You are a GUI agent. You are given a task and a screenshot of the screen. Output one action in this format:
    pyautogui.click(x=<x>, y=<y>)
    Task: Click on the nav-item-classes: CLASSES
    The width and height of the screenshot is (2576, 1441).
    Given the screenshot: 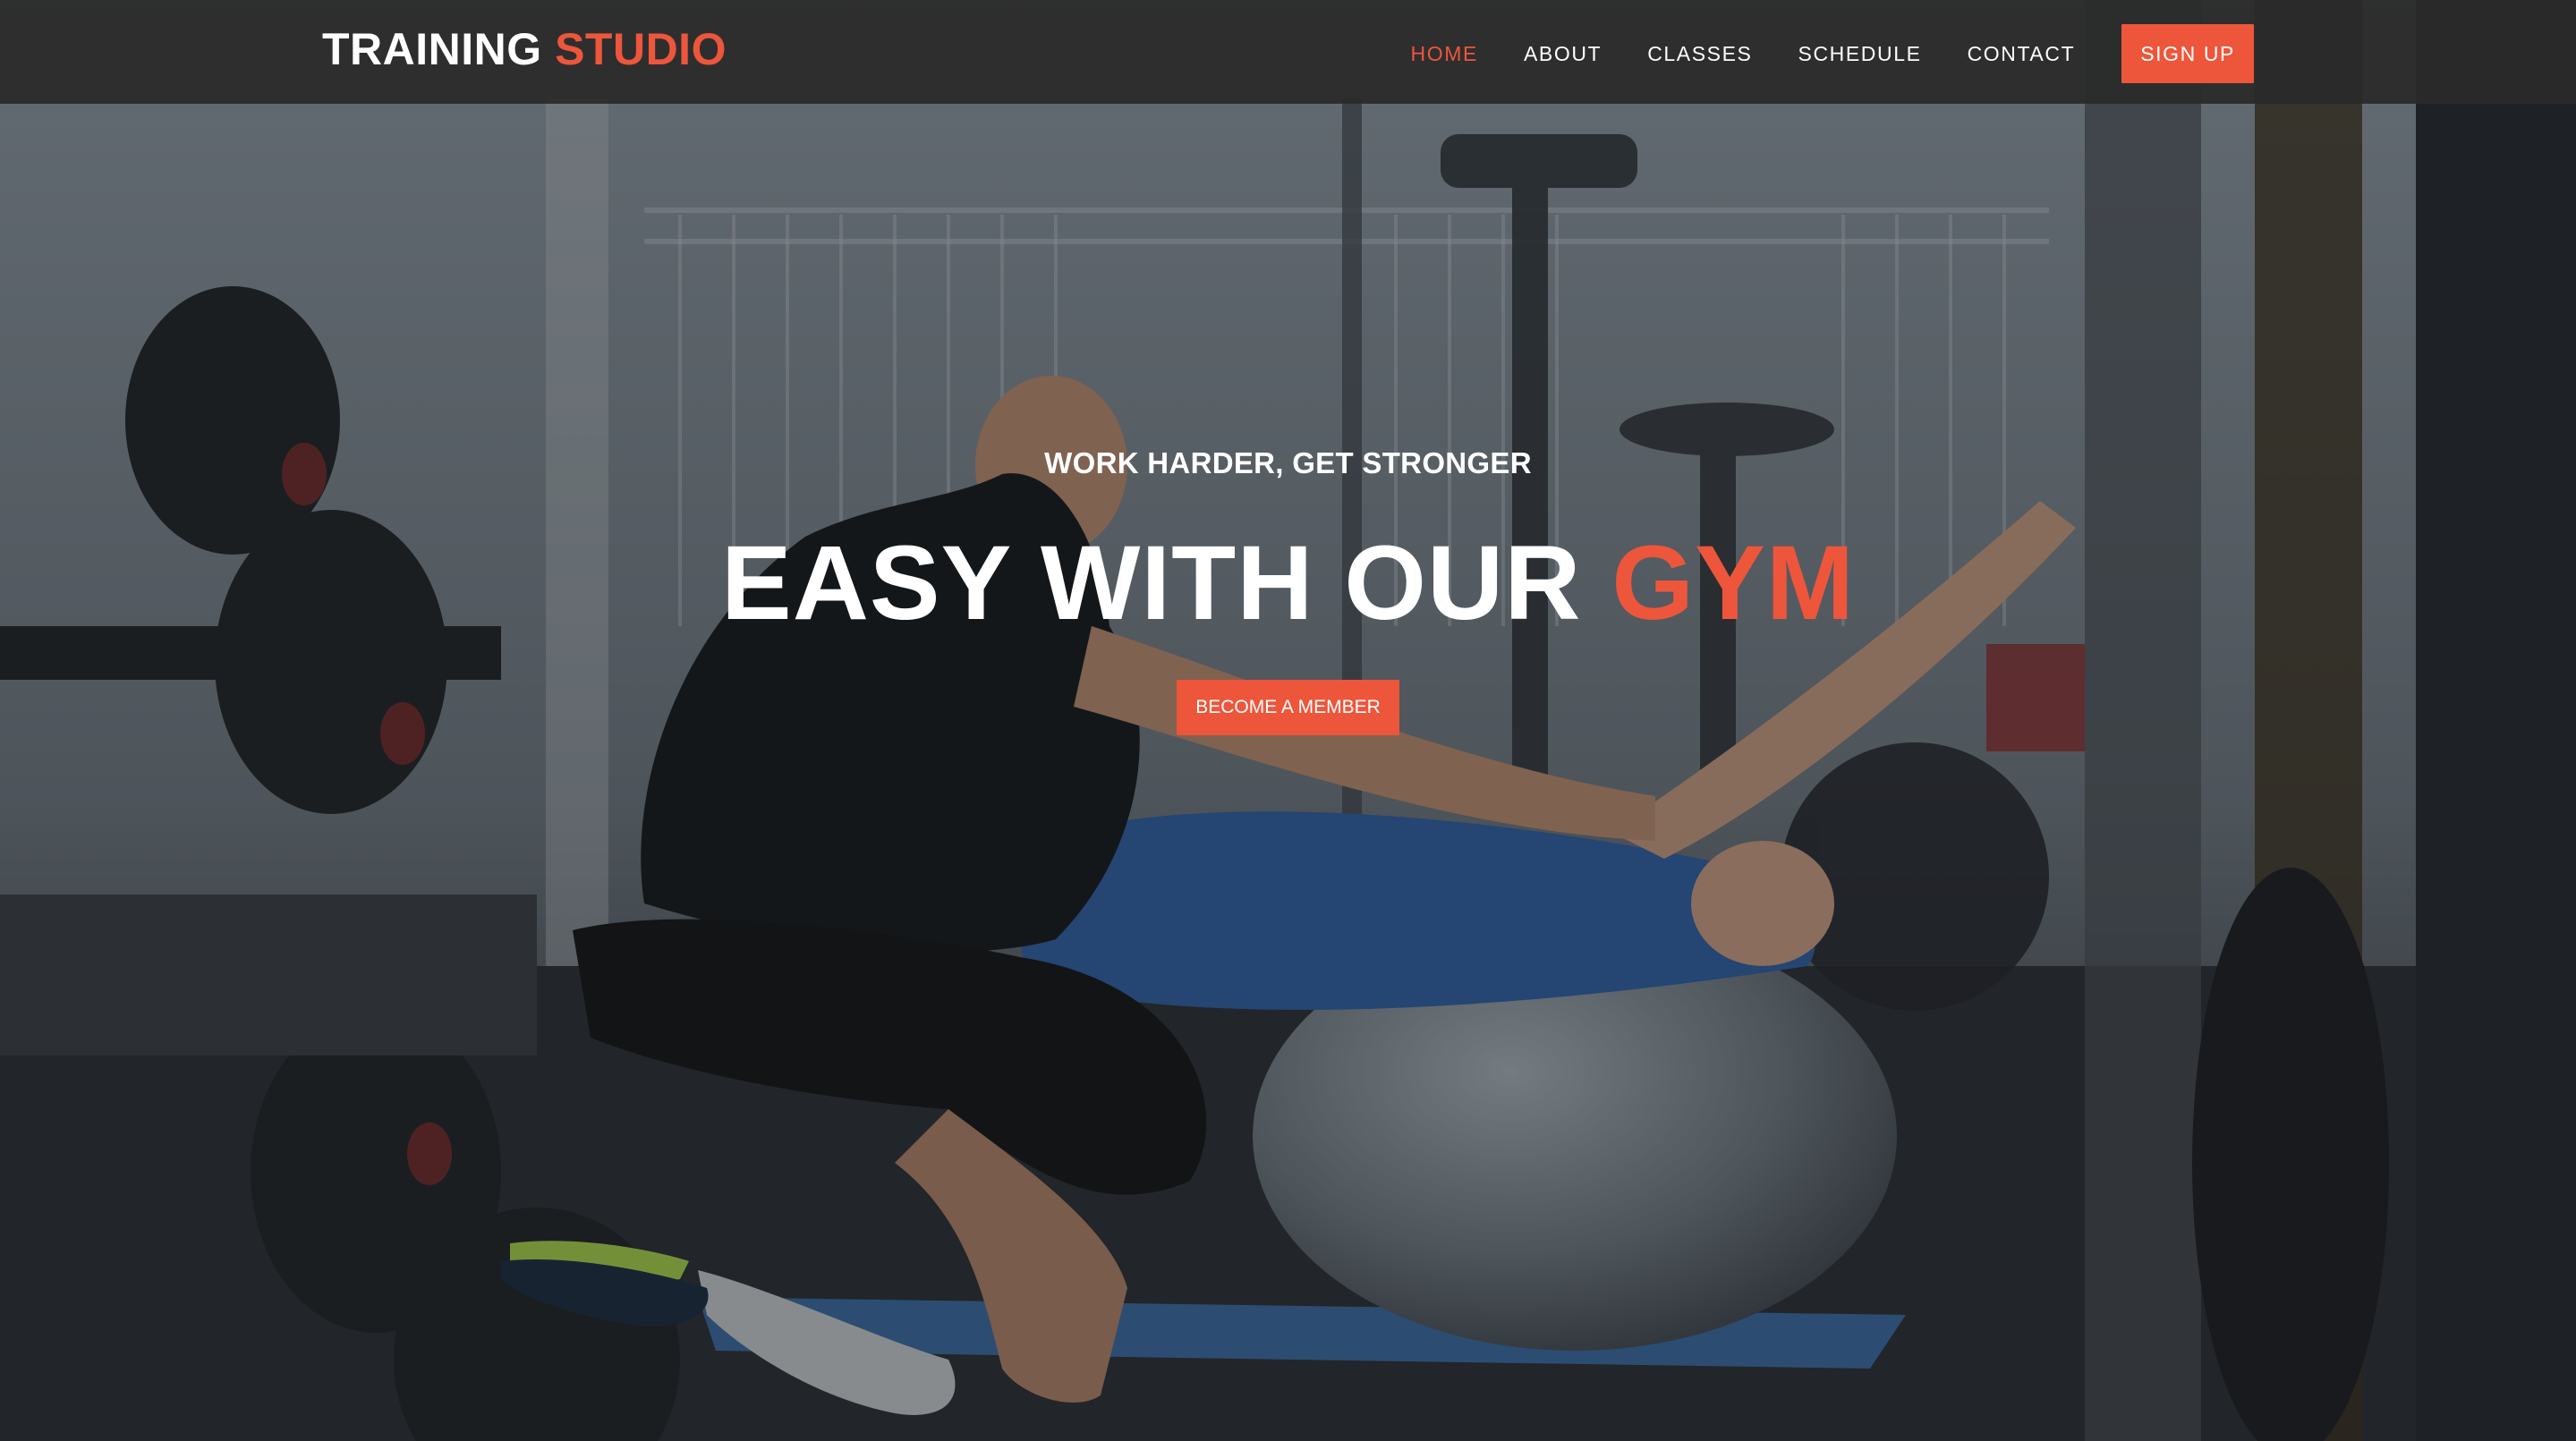 What is the action you would take?
    pyautogui.click(x=1699, y=53)
    